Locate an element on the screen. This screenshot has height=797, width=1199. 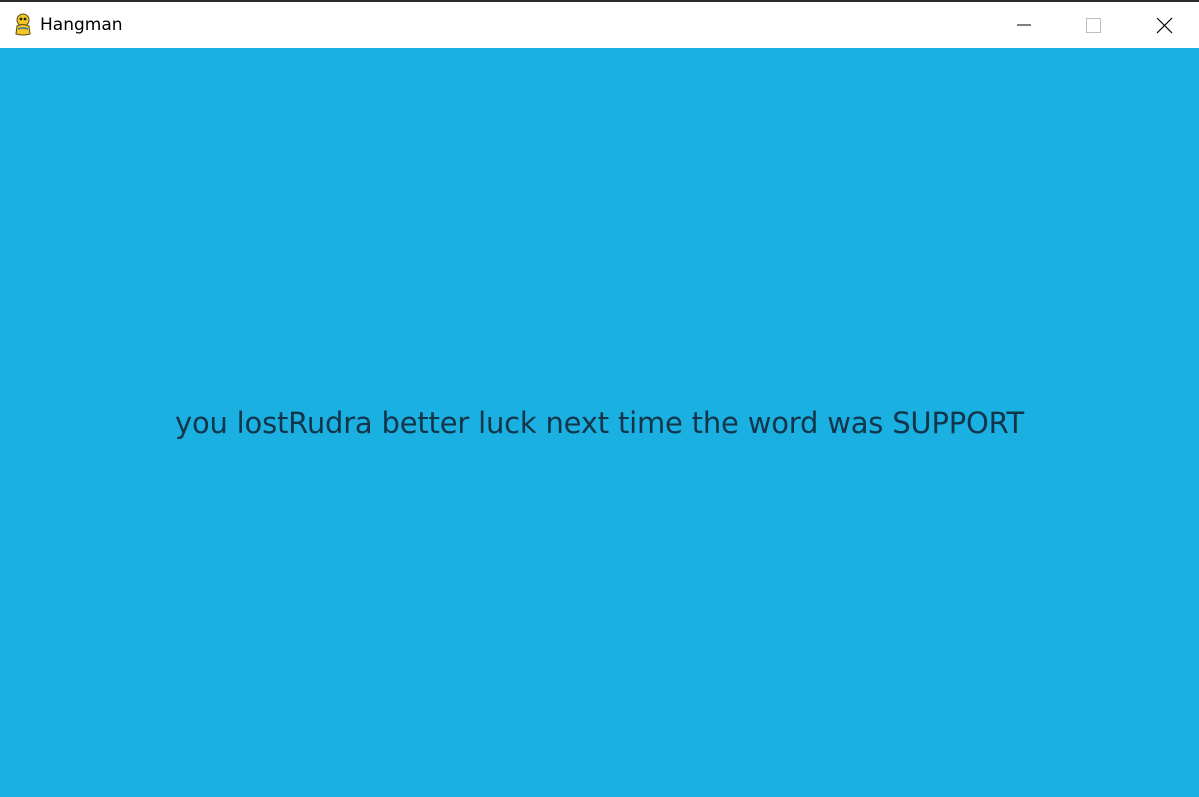
maximize-icon is located at coordinates (1093, 25).